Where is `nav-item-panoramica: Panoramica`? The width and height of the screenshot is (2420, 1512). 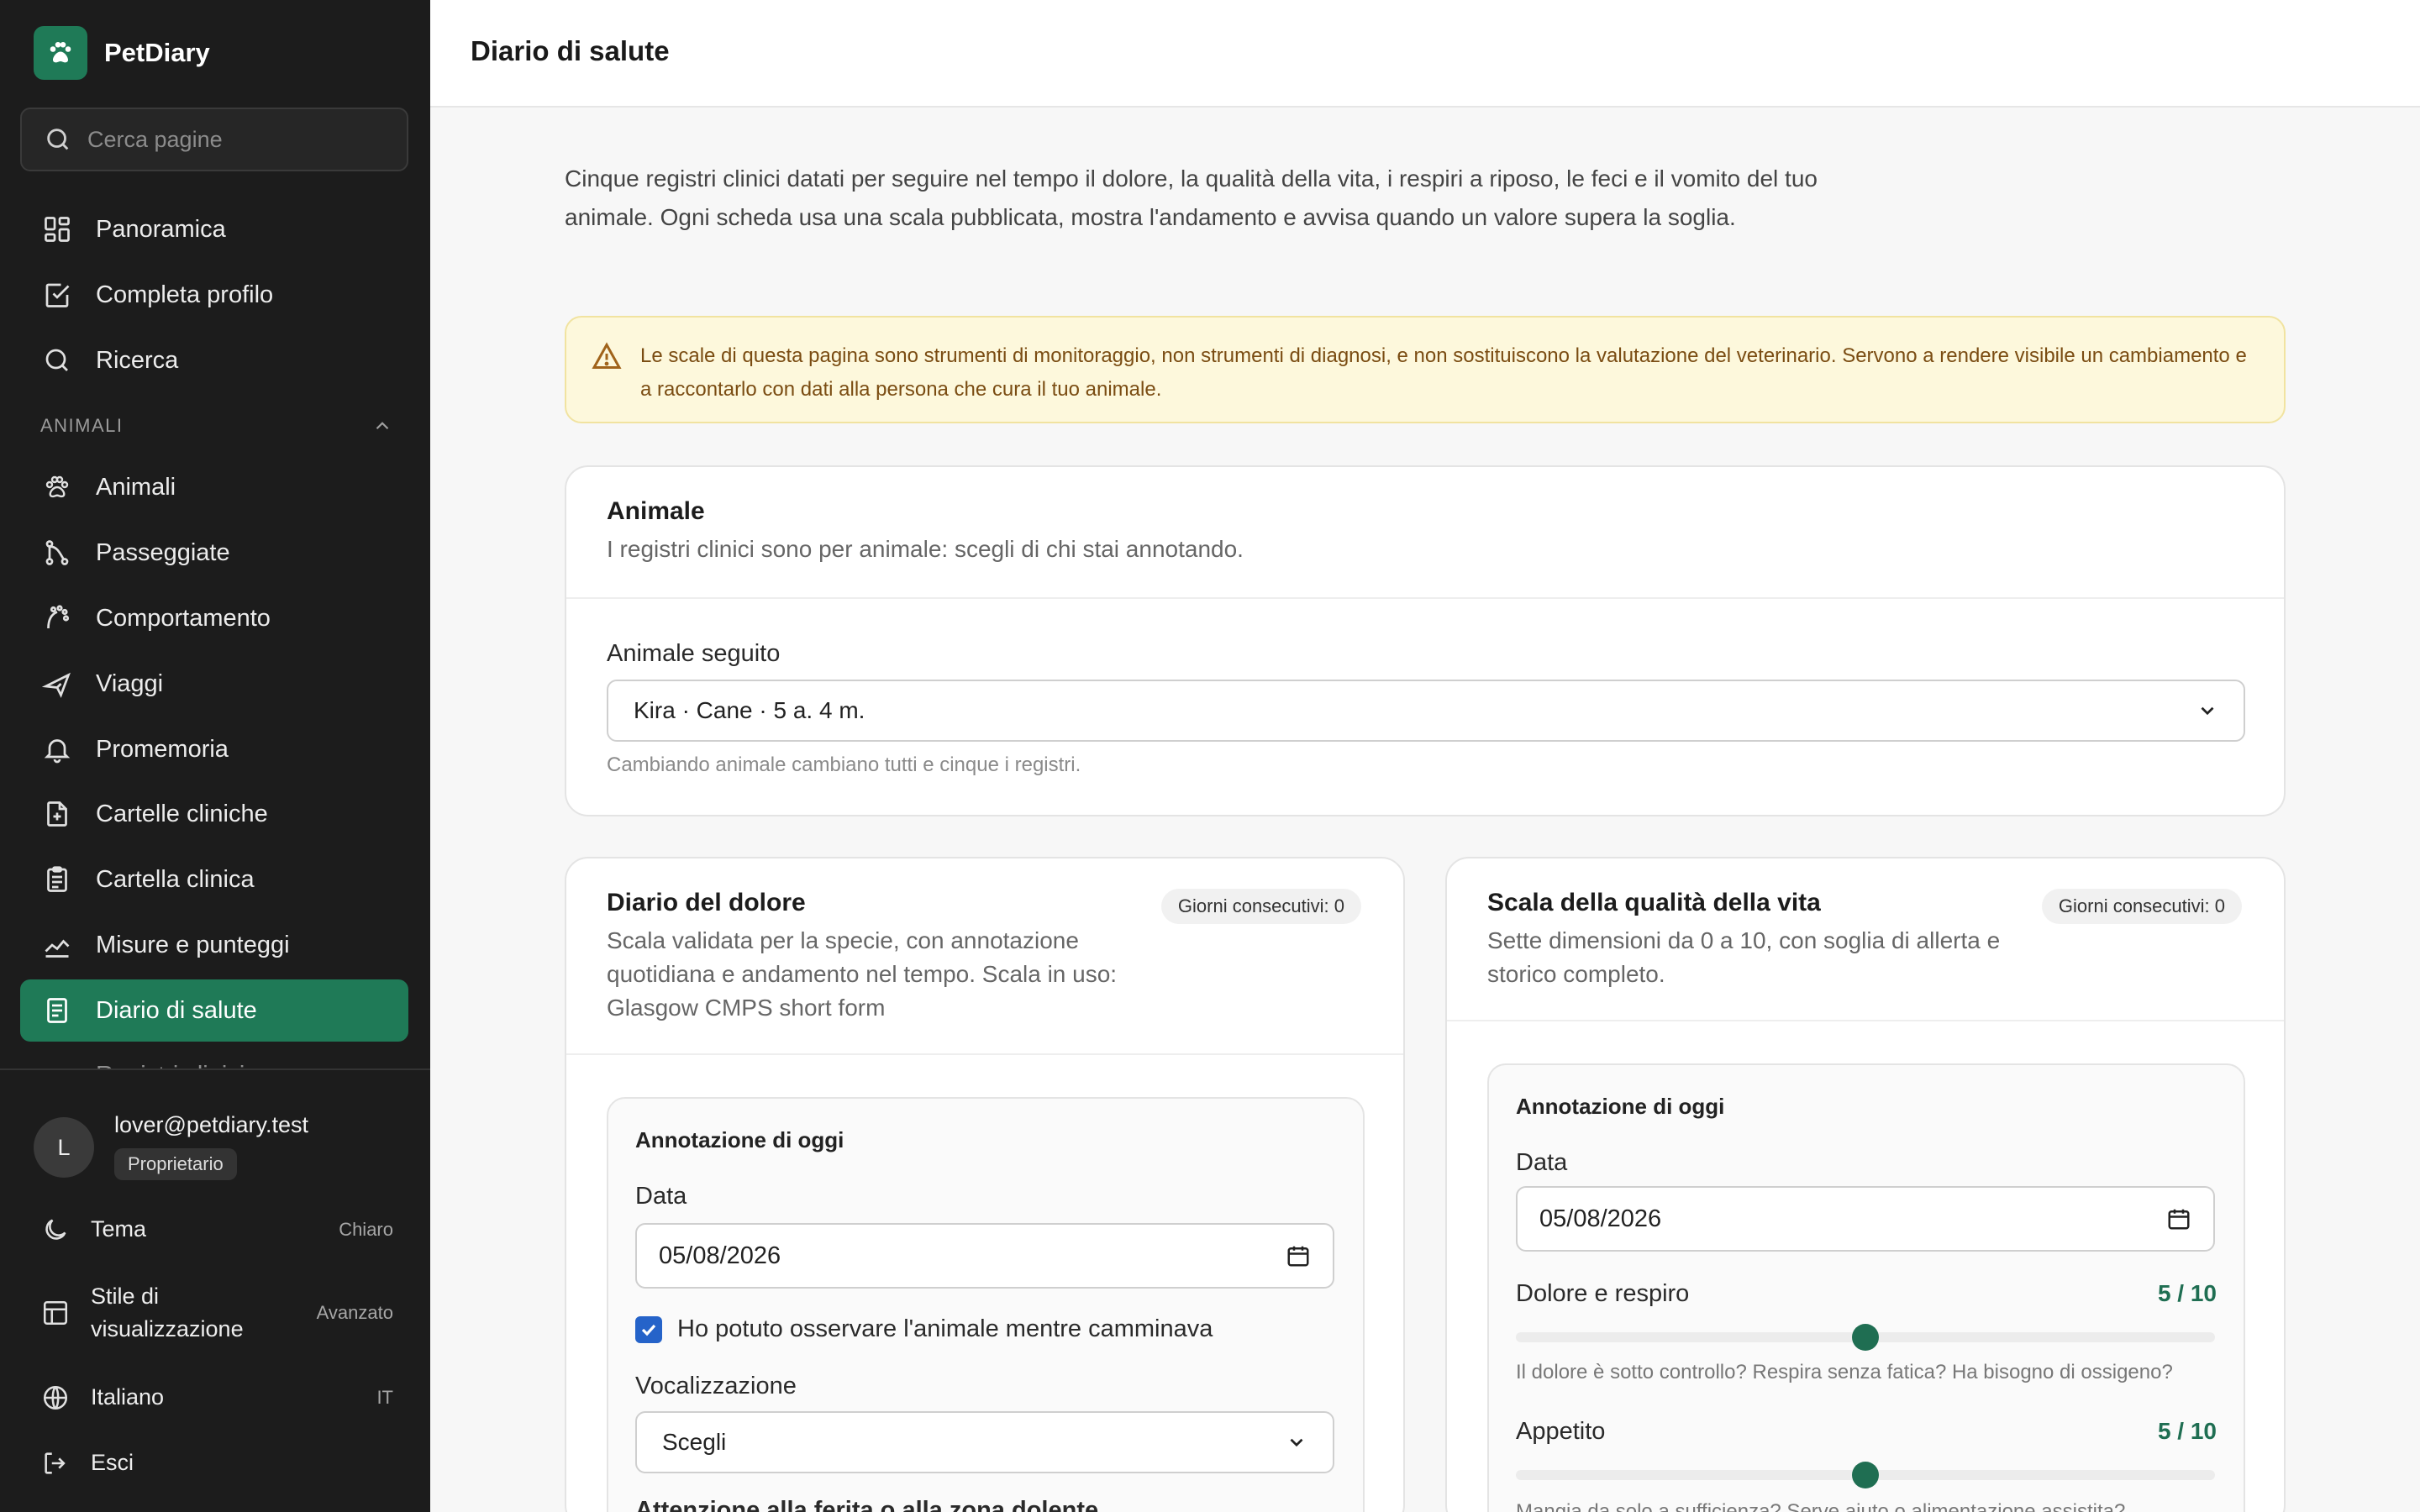 nav-item-panoramica: Panoramica is located at coordinates (214, 229).